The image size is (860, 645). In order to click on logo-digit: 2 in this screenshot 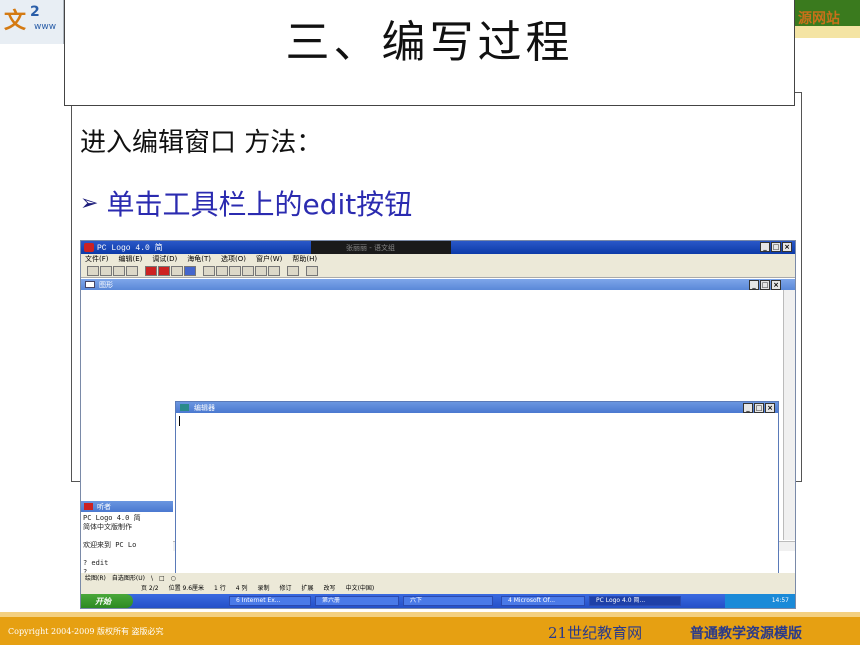, I will do `click(35, 12)`.